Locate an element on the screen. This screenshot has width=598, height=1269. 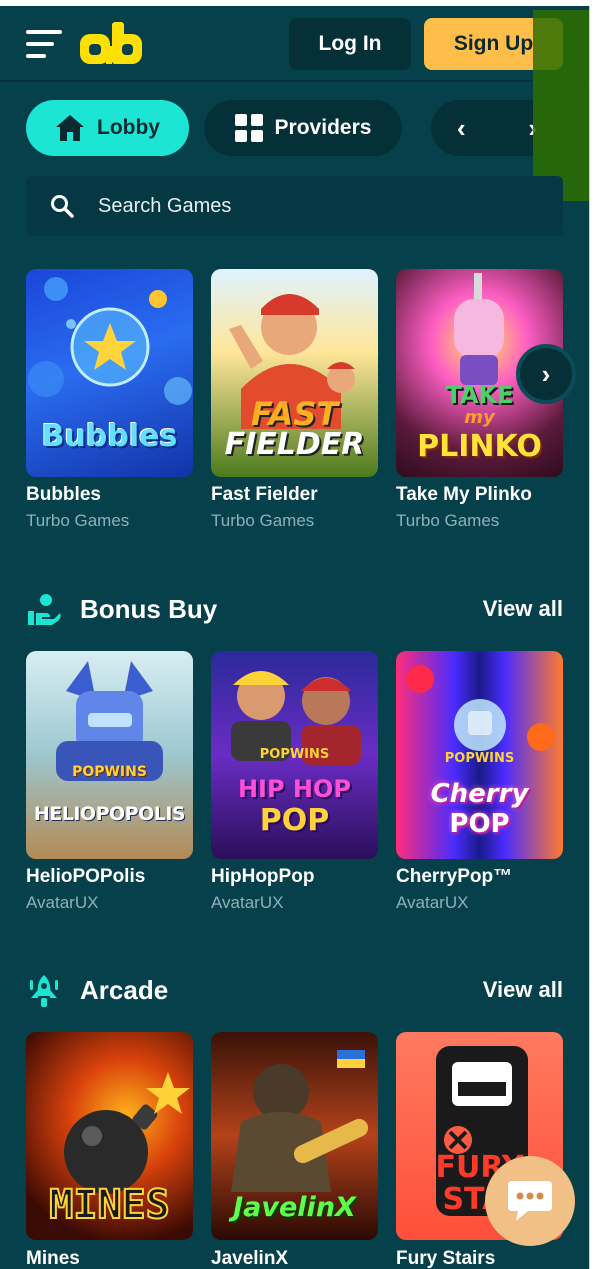
tab-providers: Providers is located at coordinates (303, 128).